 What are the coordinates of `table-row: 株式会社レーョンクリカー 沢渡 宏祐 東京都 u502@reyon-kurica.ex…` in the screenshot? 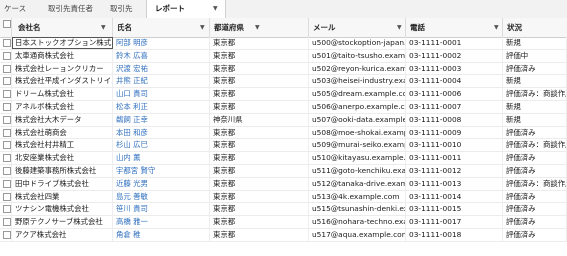 It's located at (283, 69).